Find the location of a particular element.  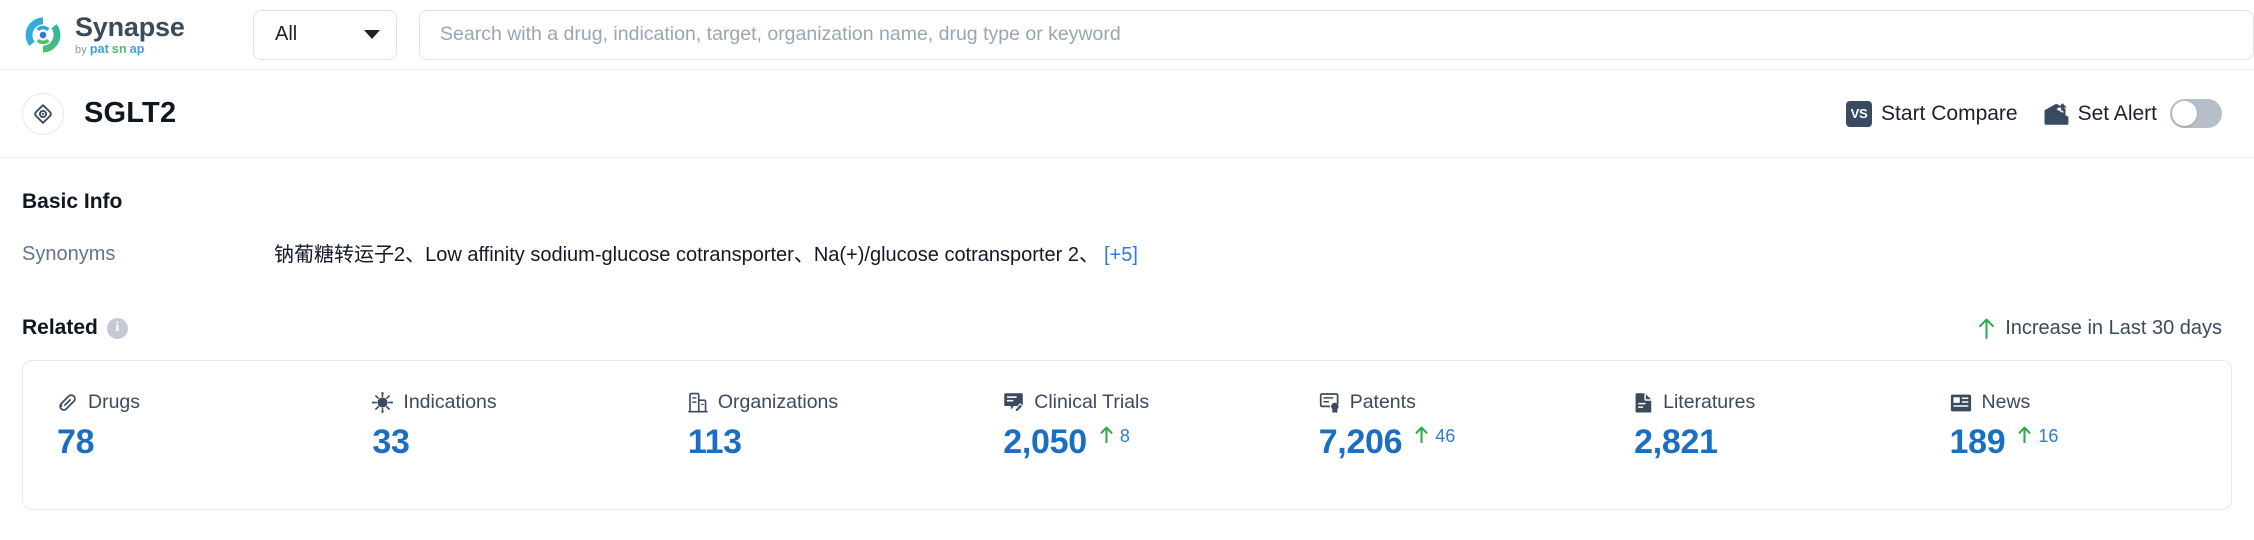

start-compare-button: VS Start Compare is located at coordinates (1932, 113).